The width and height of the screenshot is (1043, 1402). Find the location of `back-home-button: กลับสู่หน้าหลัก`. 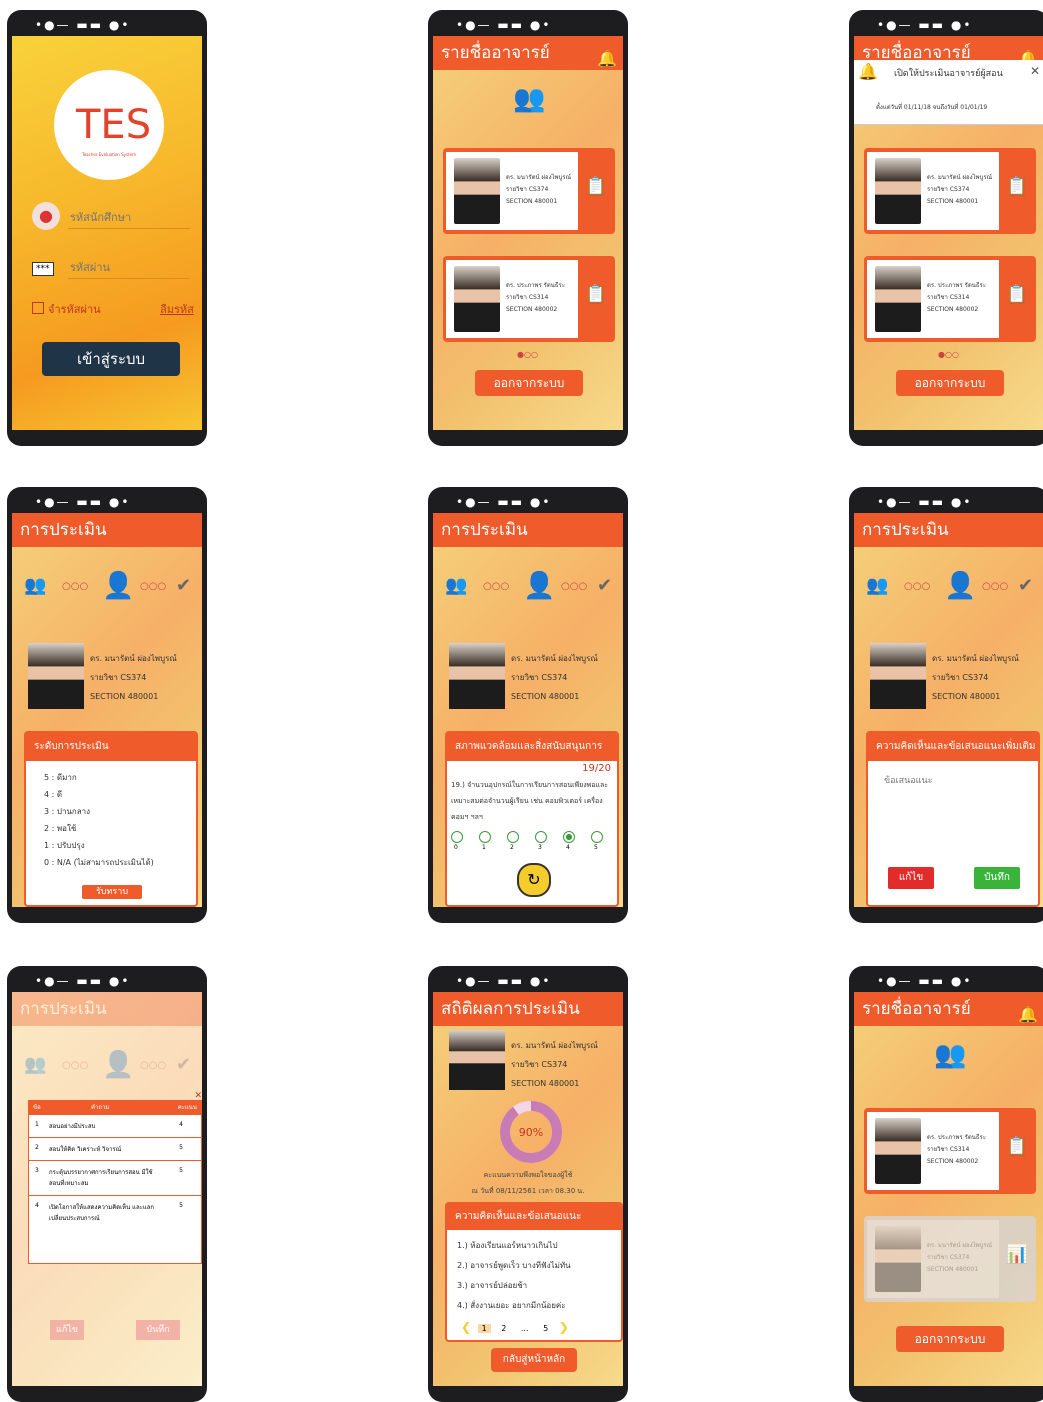

back-home-button: กลับสู่หน้าหลัก is located at coordinates (534, 1360).